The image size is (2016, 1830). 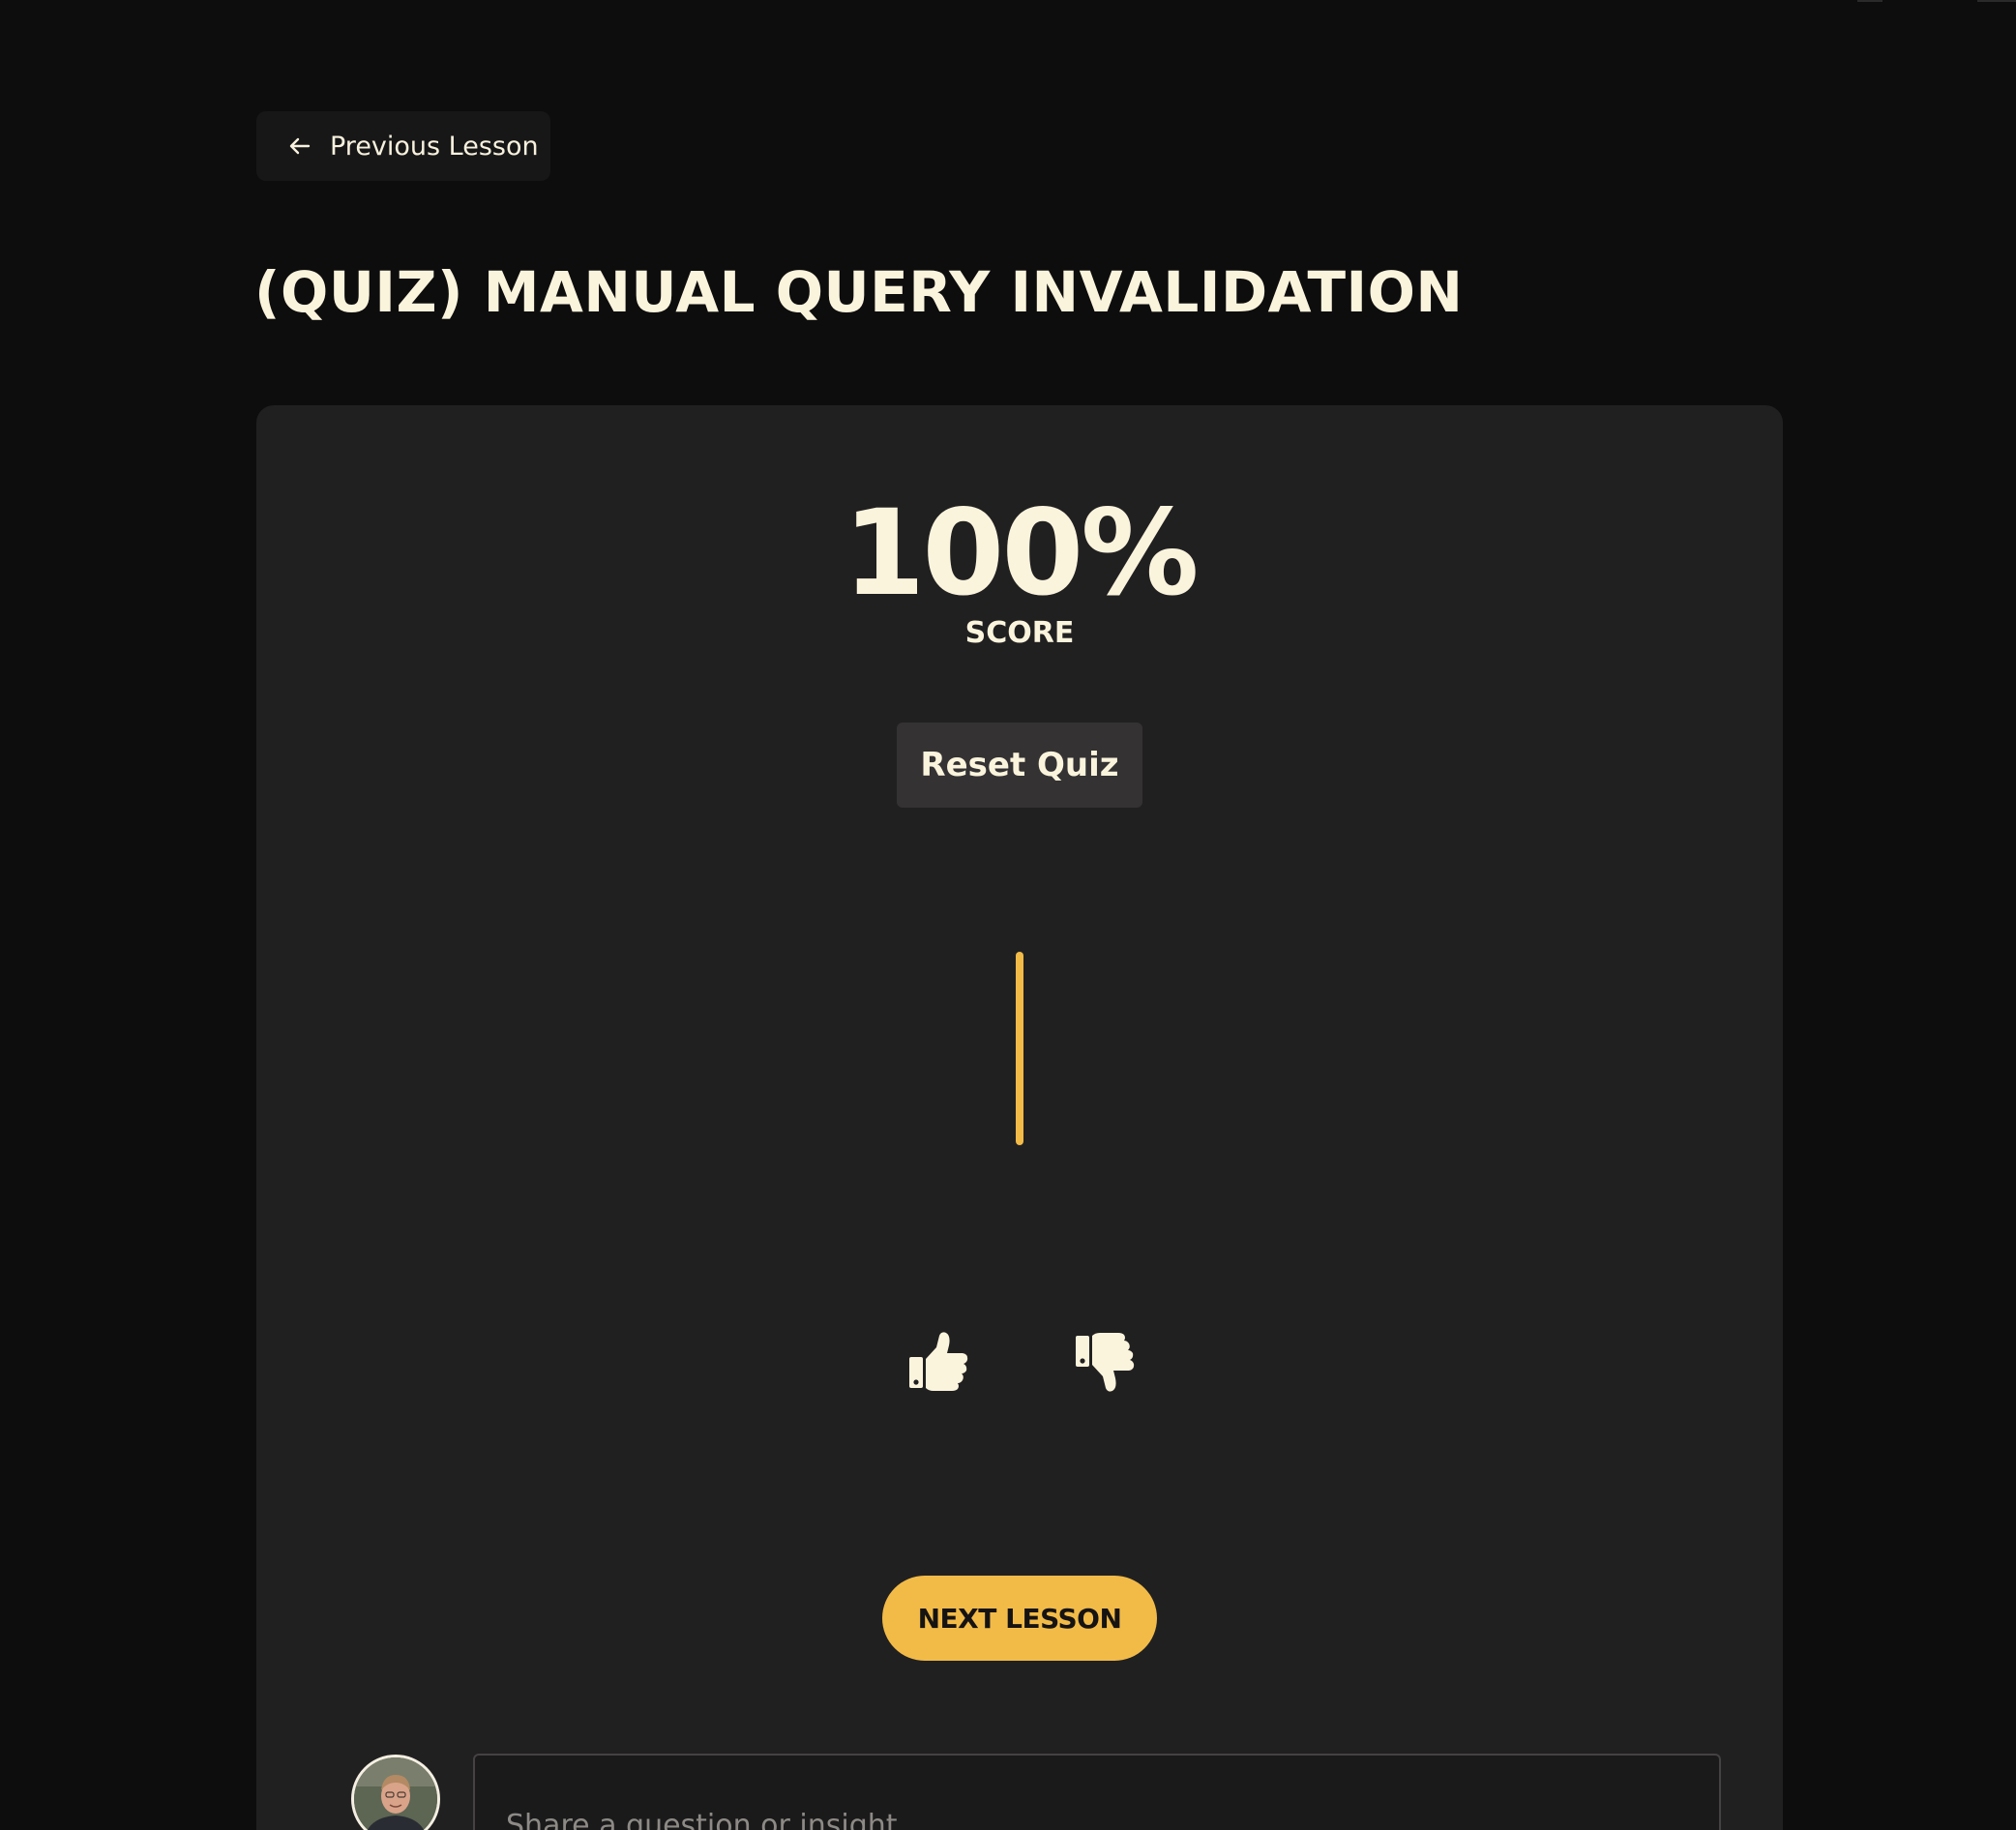 What do you see at coordinates (859, 292) in the screenshot?
I see `page-title: (QUIZ) MANUAL QUERY INVALIDATION` at bounding box center [859, 292].